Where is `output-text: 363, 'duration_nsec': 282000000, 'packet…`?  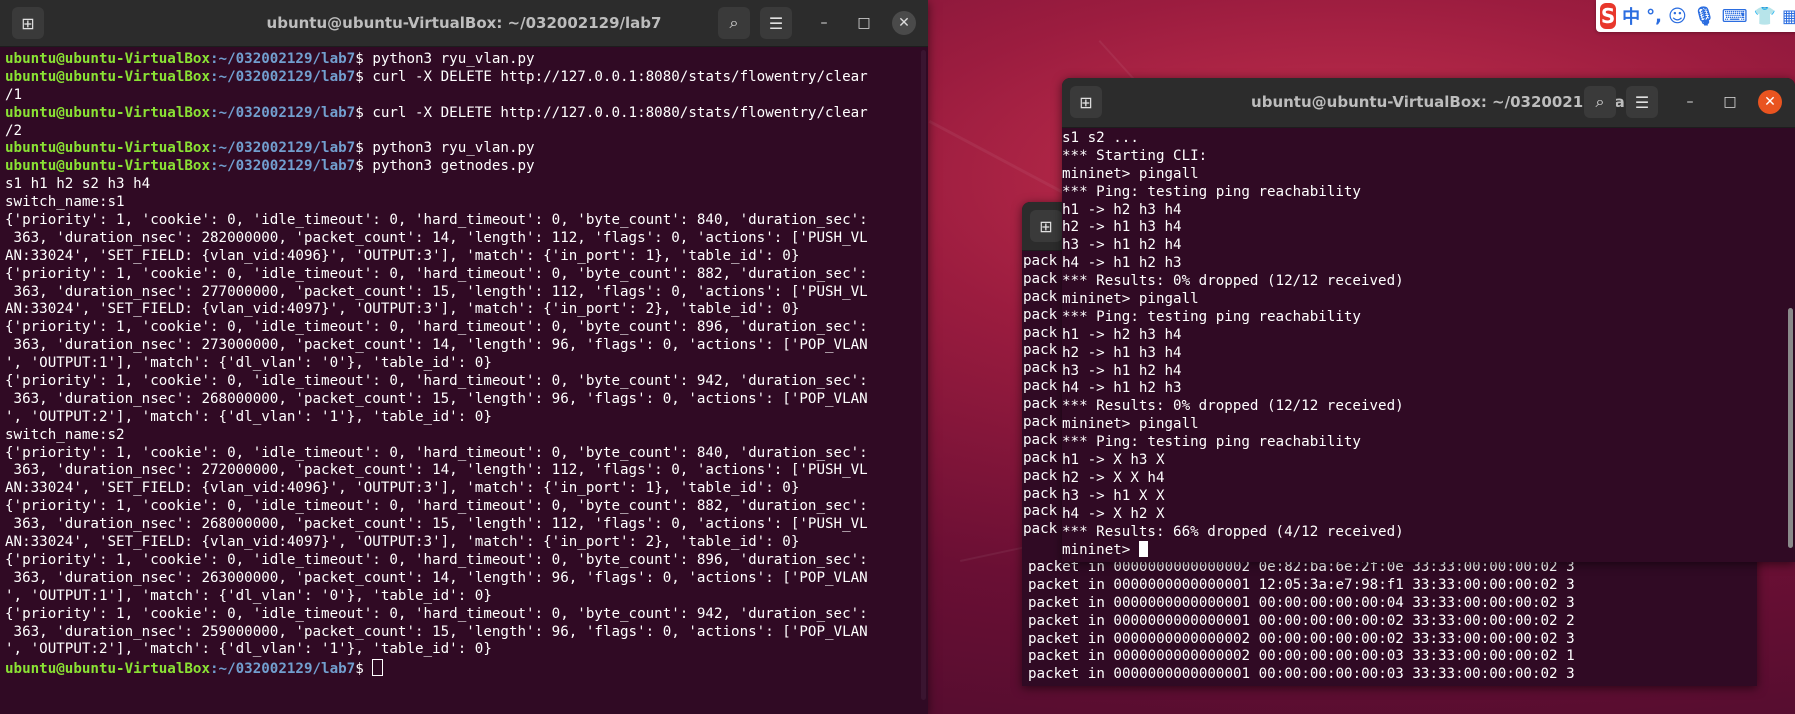
output-text: 363, 'duration_nsec': 282000000, 'packet… is located at coordinates (436, 237).